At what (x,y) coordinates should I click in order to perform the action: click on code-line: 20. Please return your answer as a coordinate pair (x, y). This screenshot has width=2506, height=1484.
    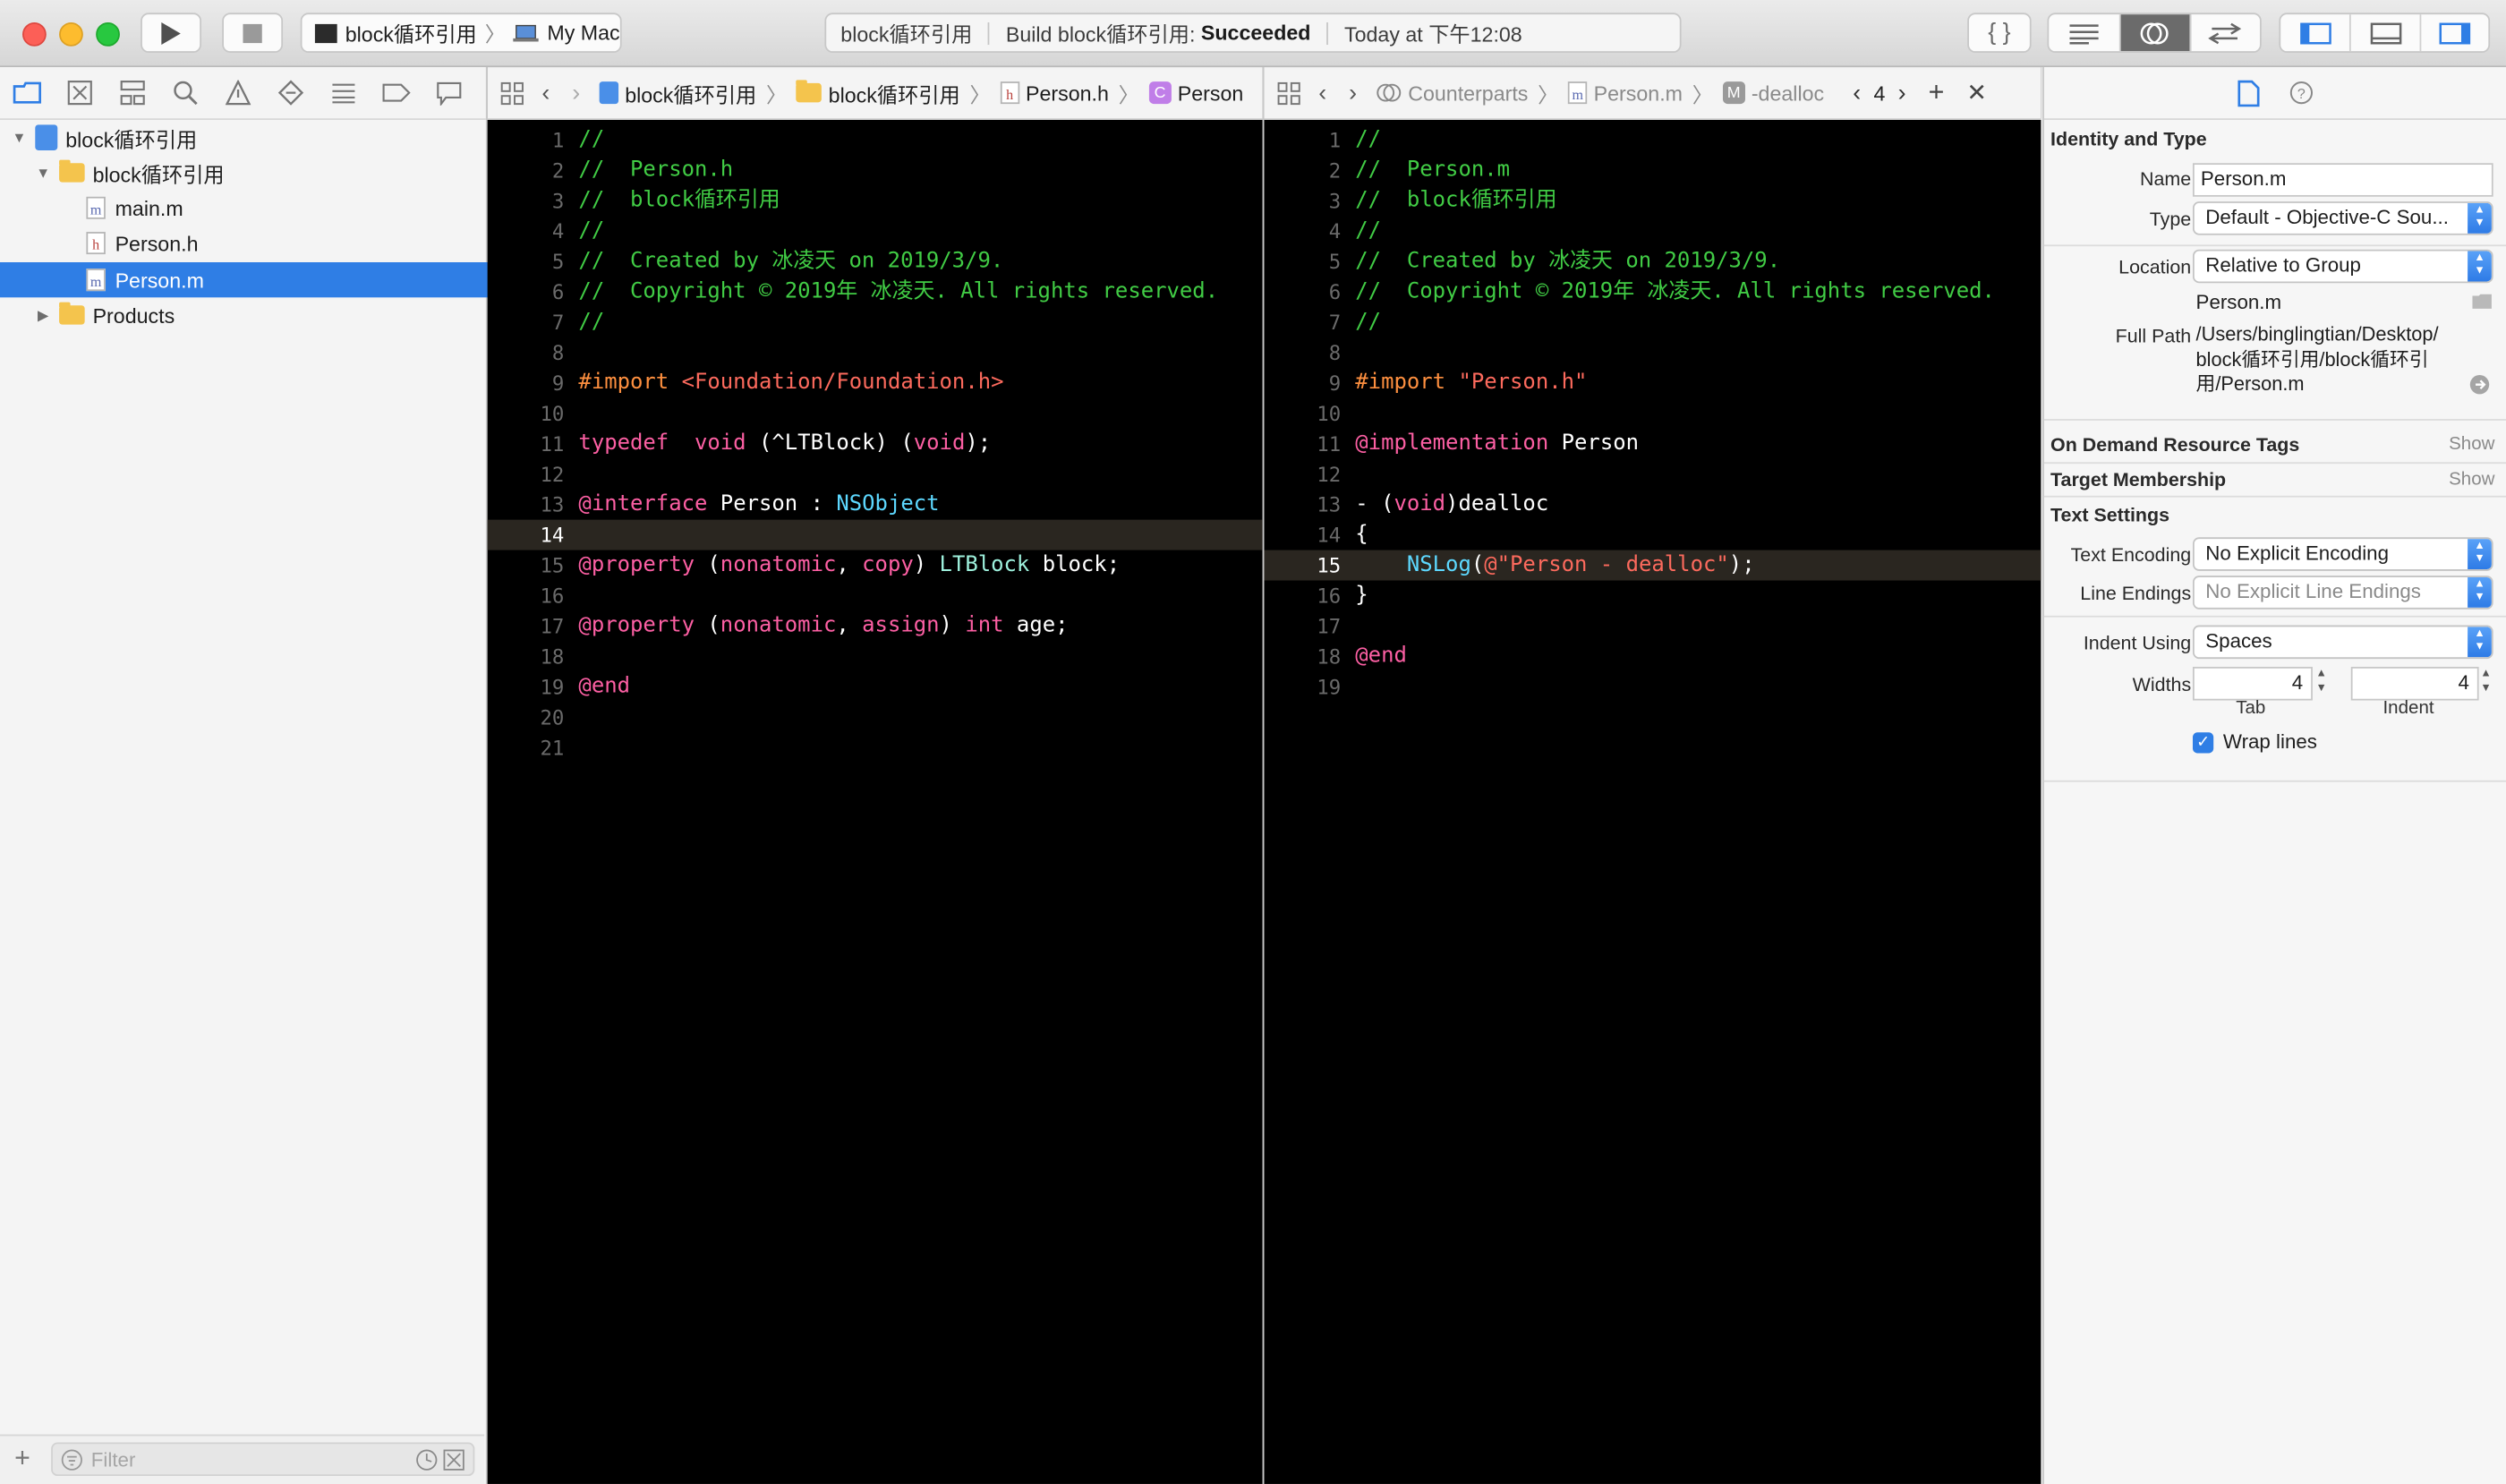
    Looking at the image, I should click on (875, 717).